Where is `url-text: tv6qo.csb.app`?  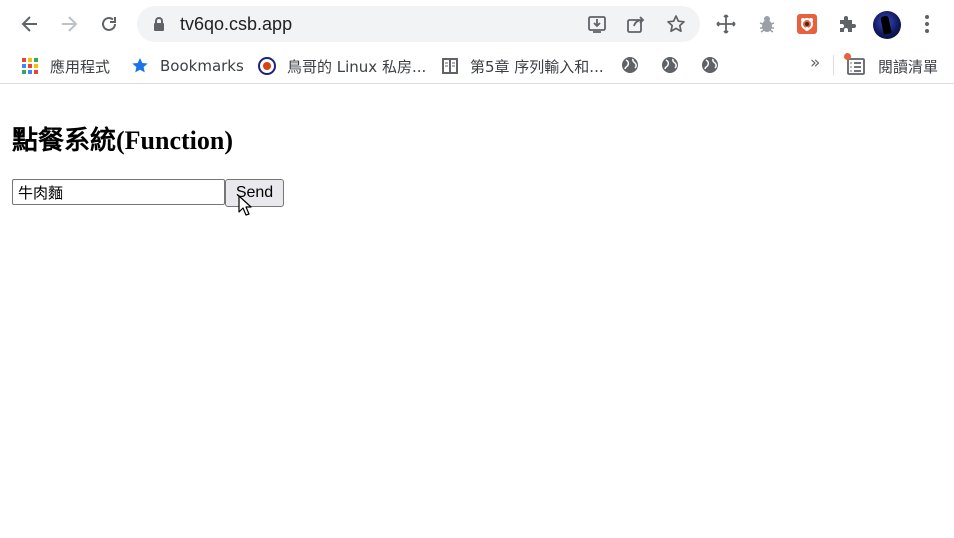 url-text: tv6qo.csb.app is located at coordinates (236, 24).